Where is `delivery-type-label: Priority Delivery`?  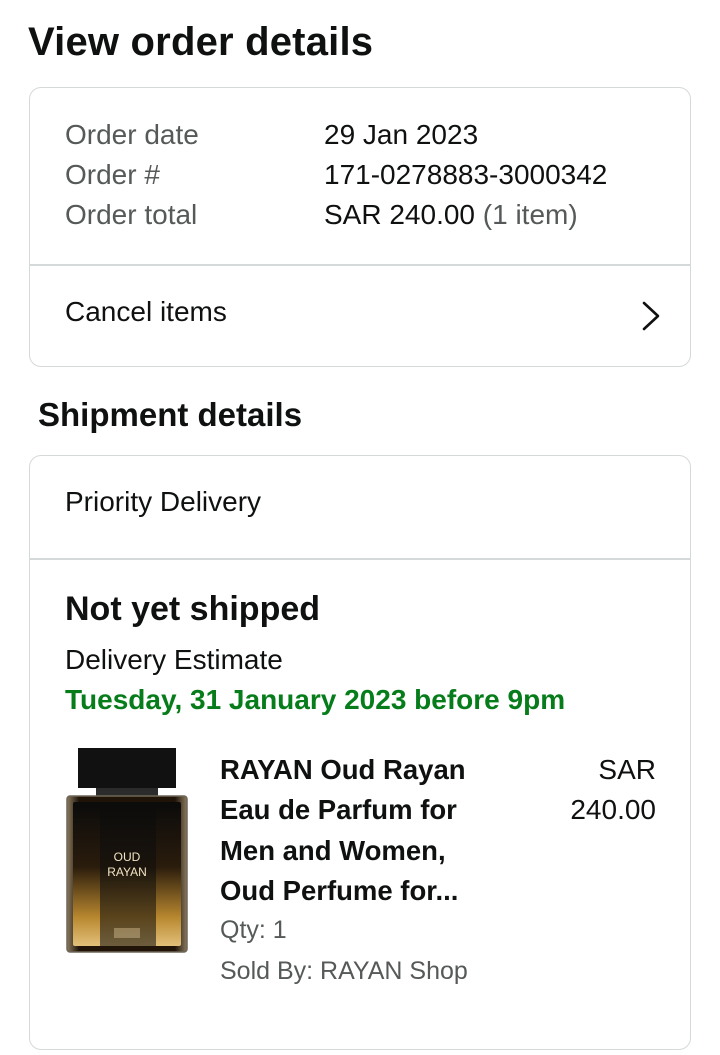
delivery-type-label: Priority Delivery is located at coordinates (163, 501).